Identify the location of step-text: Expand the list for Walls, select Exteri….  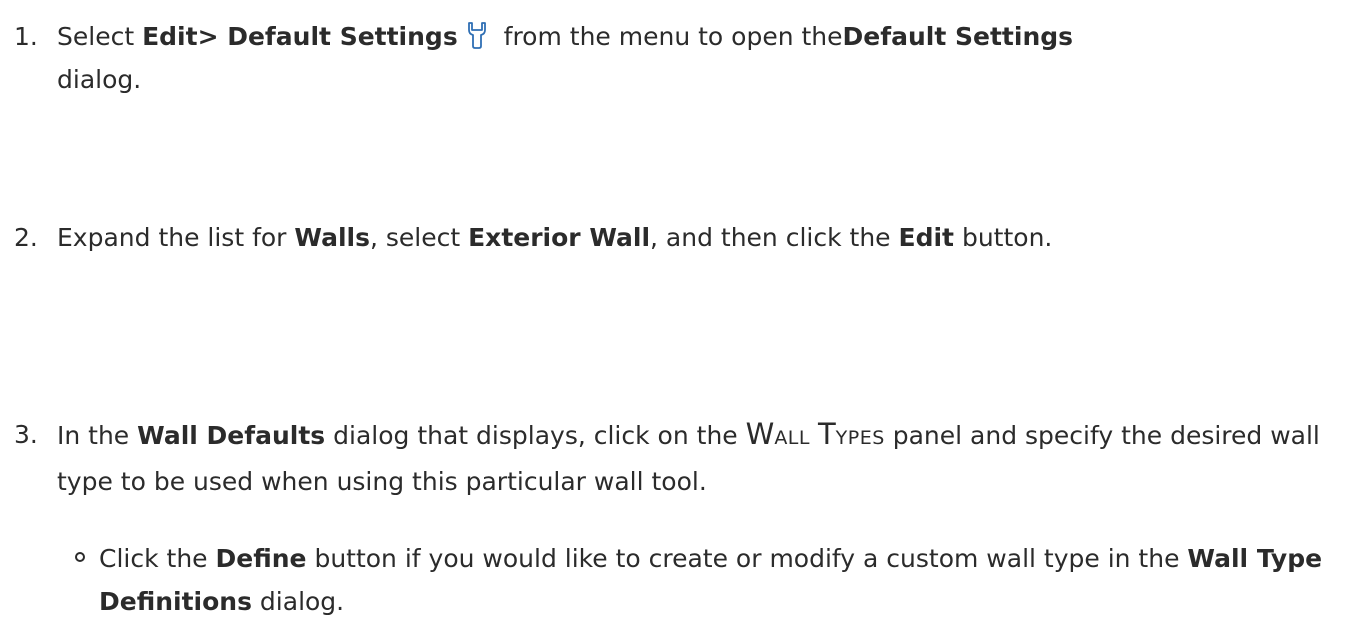
(555, 237).